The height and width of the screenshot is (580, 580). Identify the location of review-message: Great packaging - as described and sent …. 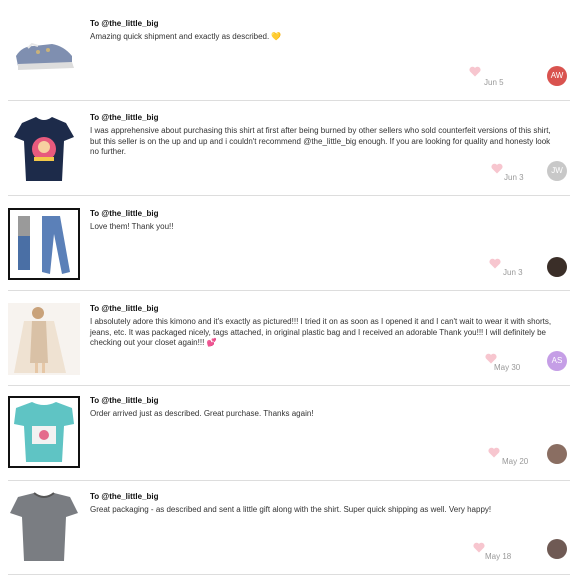
(291, 509).